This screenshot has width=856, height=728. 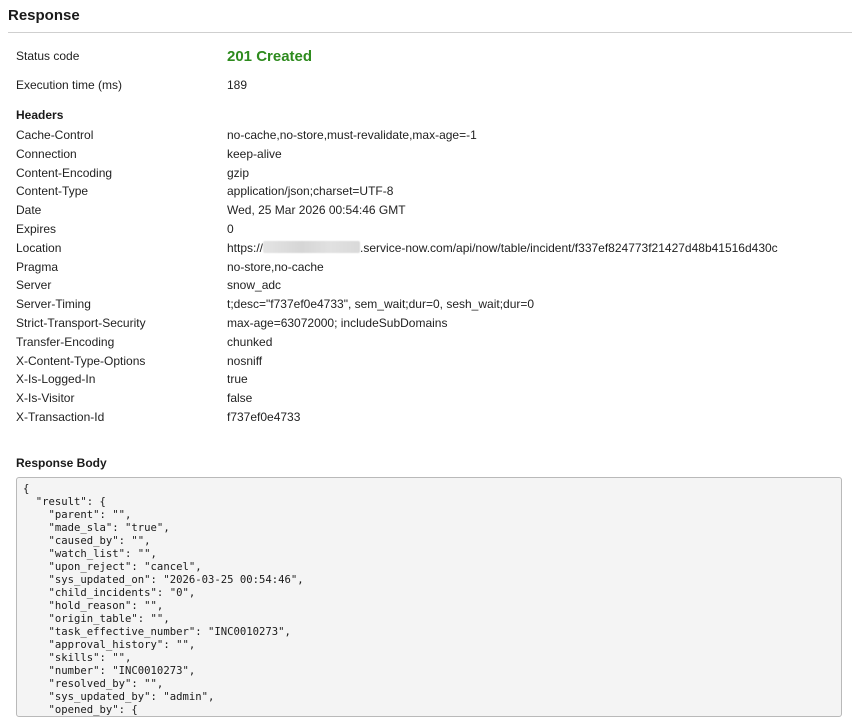 I want to click on header-value: keep-alive, so click(x=254, y=154).